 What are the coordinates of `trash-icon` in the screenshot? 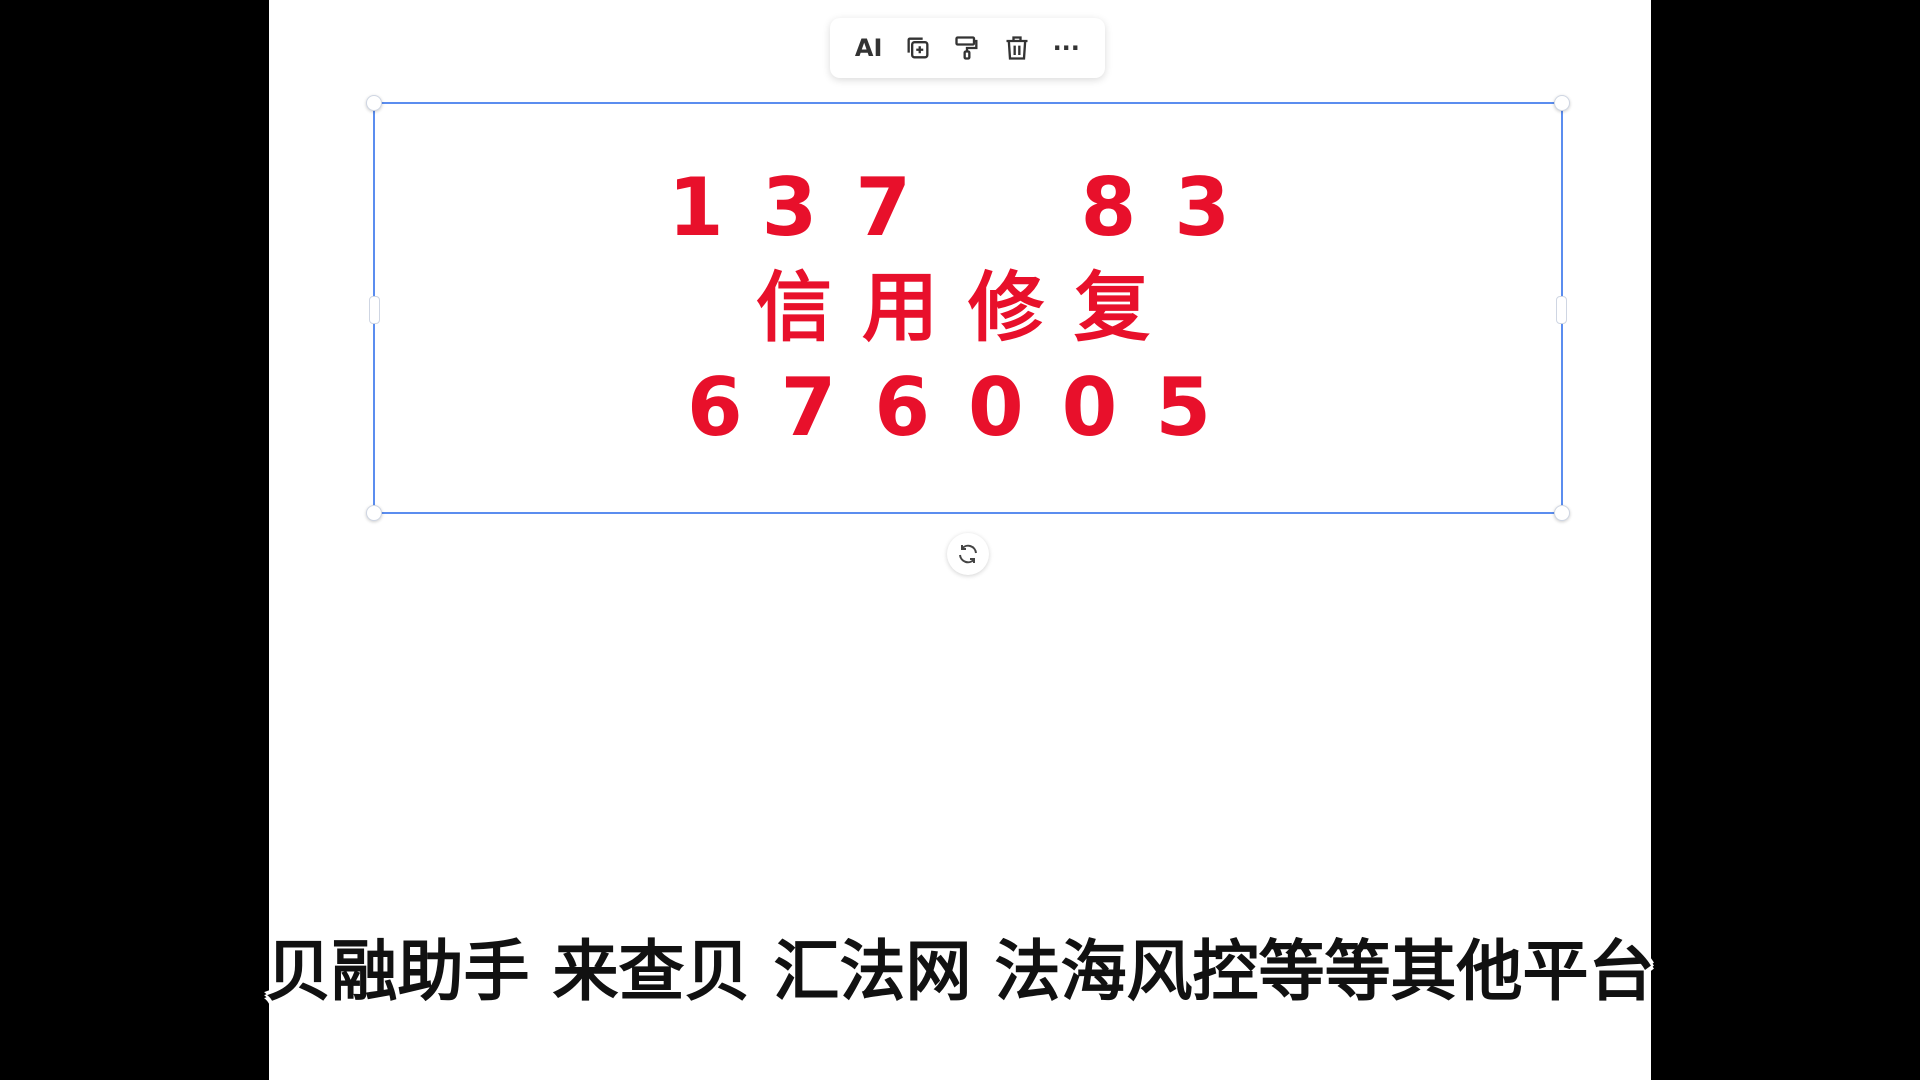 It's located at (1017, 48).